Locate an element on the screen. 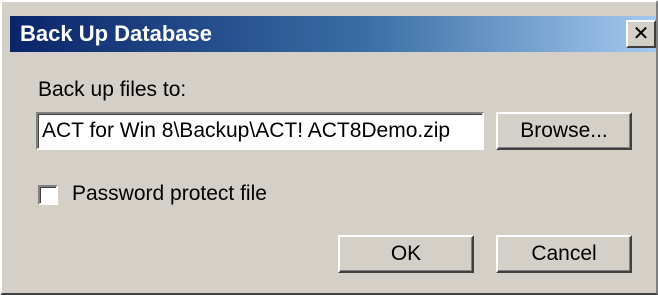 The image size is (658, 295). backup-path-input is located at coordinates (260, 131).